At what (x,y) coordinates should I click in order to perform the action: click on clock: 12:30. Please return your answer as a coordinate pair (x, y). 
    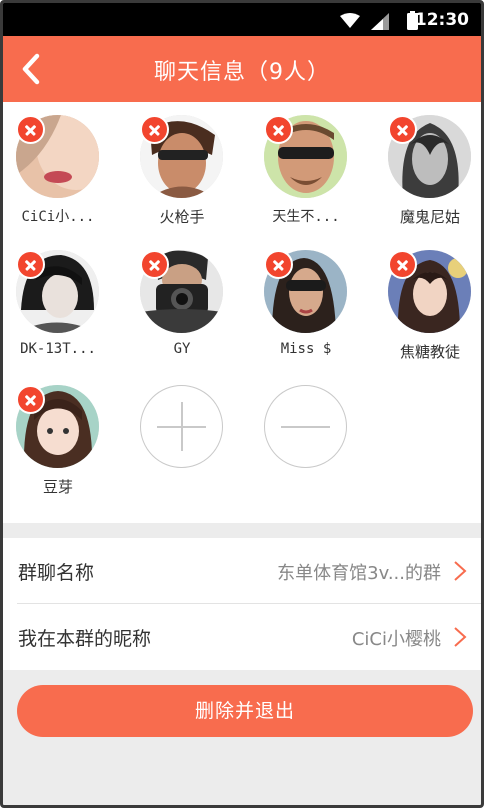
    Looking at the image, I should click on (441, 20).